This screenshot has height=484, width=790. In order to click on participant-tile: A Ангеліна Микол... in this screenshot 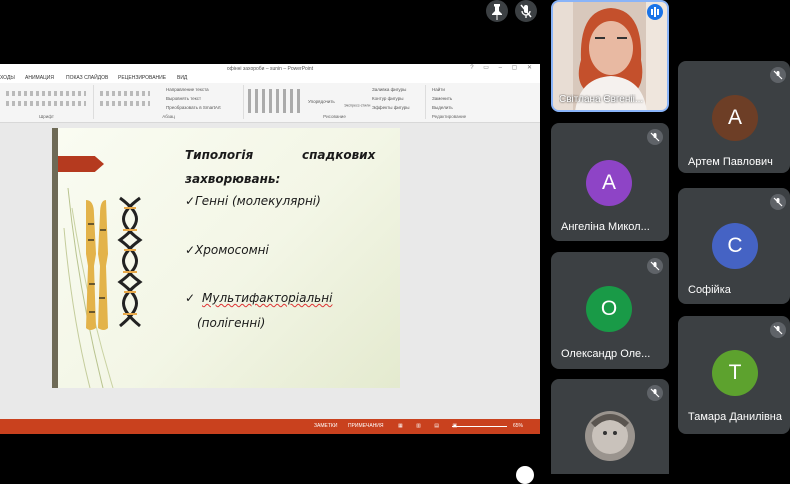, I will do `click(610, 182)`.